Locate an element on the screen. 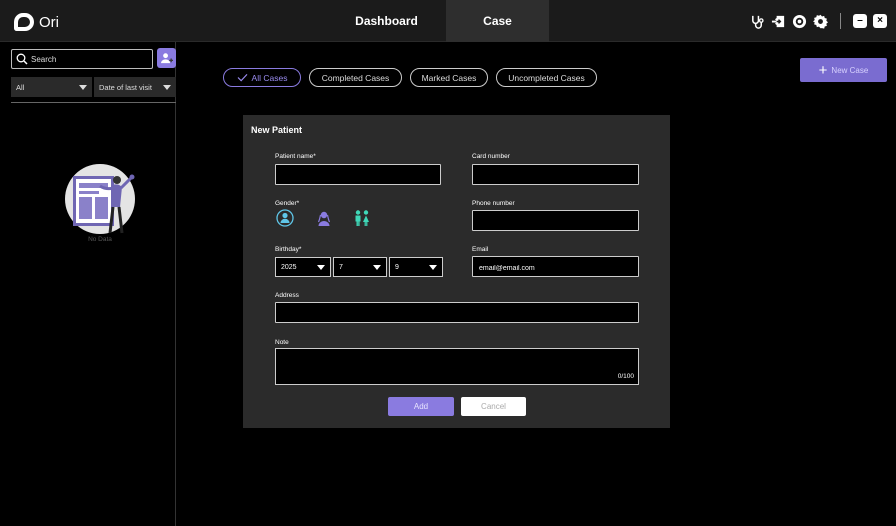 This screenshot has width=896, height=526. logo-mark-icon is located at coordinates (24, 22).